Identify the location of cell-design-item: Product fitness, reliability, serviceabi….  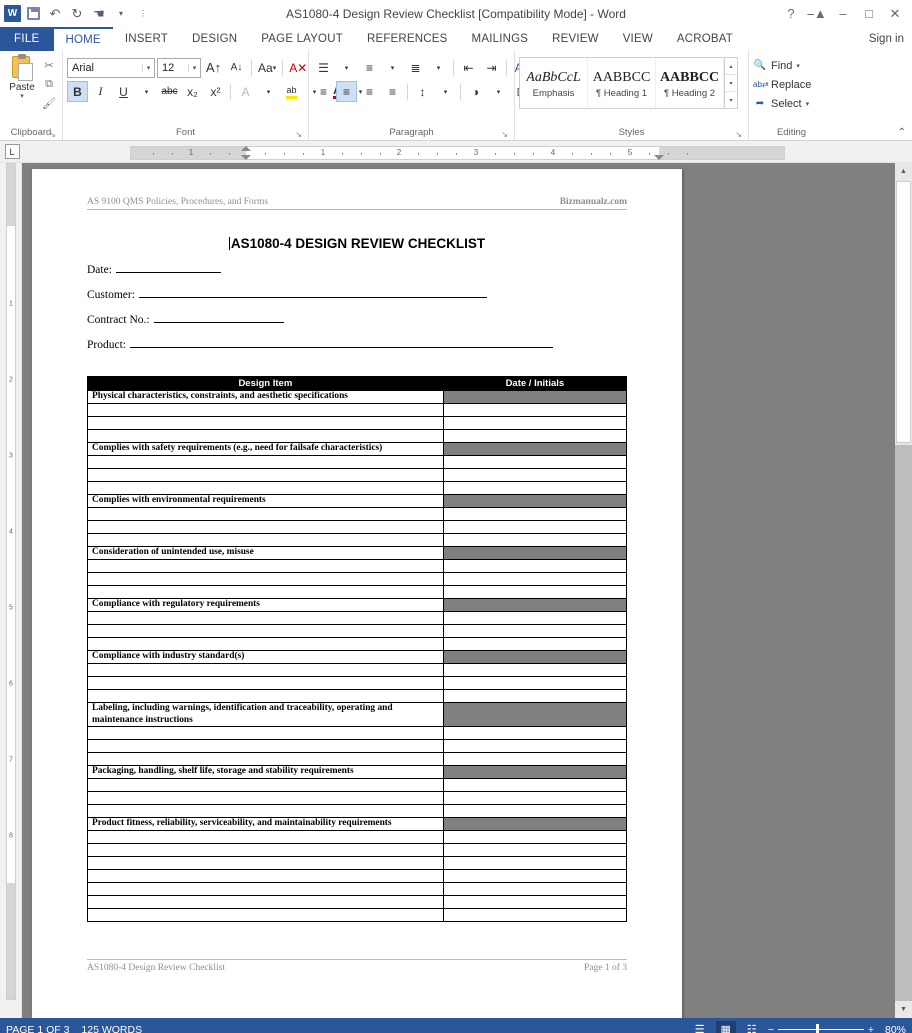
(265, 824).